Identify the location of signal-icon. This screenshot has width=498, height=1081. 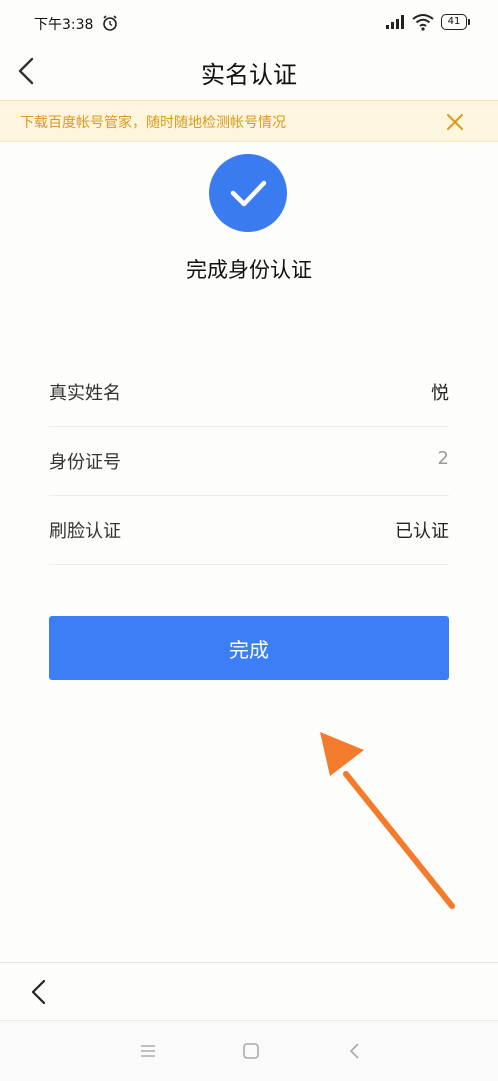
(395, 22).